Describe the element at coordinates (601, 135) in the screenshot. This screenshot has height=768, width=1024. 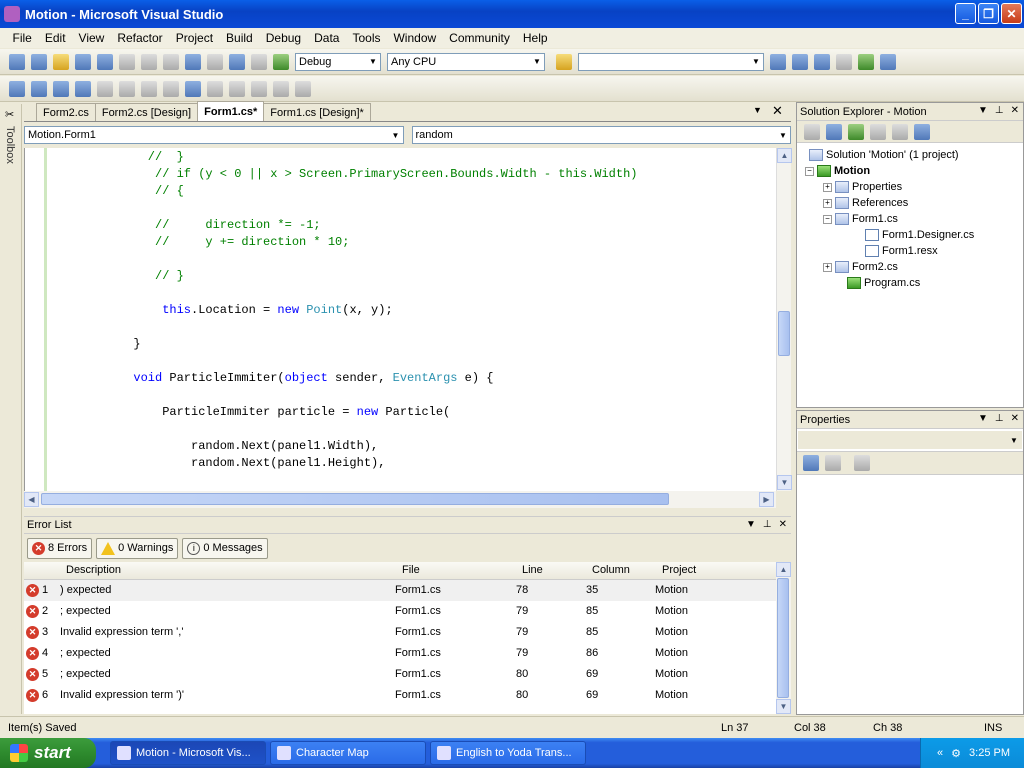
I see `member-combo: random ▼` at that location.